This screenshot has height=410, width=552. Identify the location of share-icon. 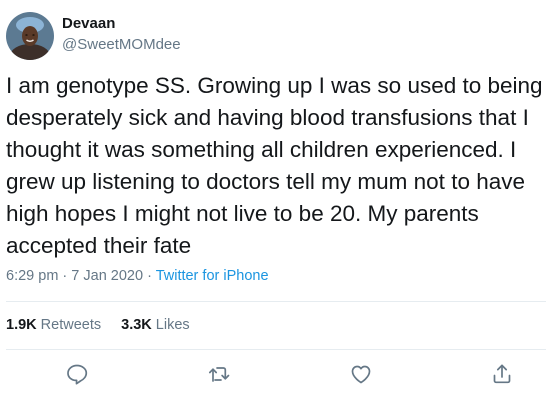
(502, 374).